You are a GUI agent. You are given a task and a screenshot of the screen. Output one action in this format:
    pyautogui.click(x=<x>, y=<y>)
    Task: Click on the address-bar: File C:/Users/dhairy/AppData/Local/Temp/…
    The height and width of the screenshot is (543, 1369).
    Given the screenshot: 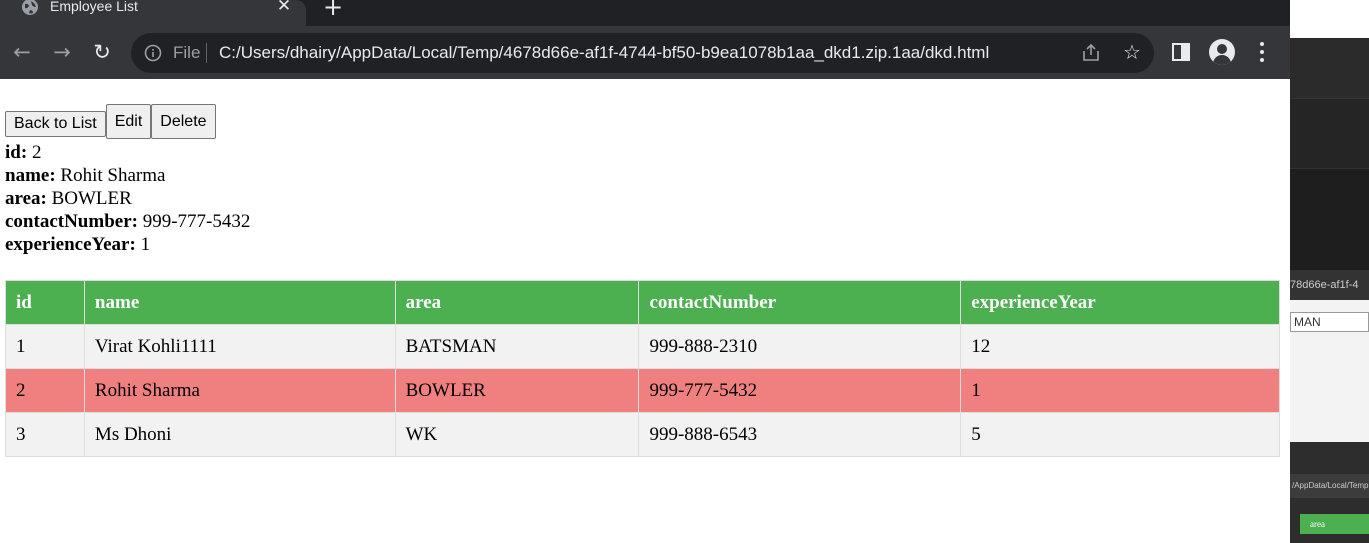 What is the action you would take?
    pyautogui.click(x=642, y=53)
    